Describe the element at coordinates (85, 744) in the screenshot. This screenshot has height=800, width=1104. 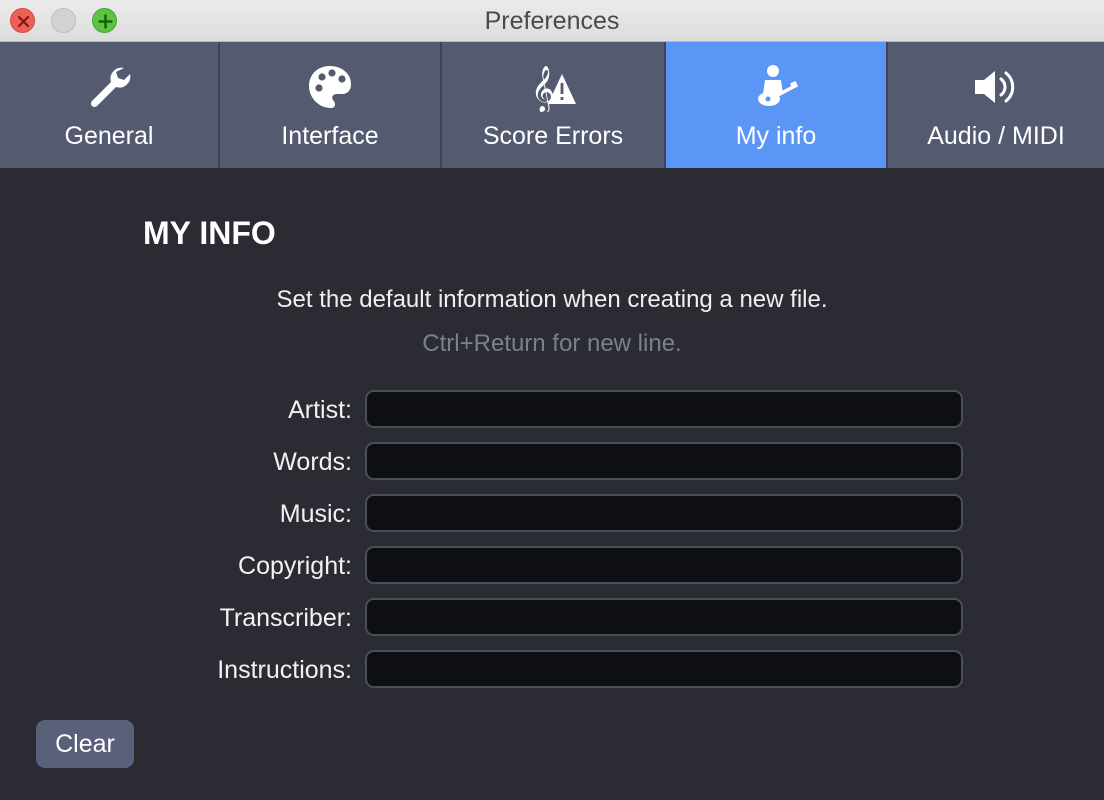
I see `clear-button: Clear` at that location.